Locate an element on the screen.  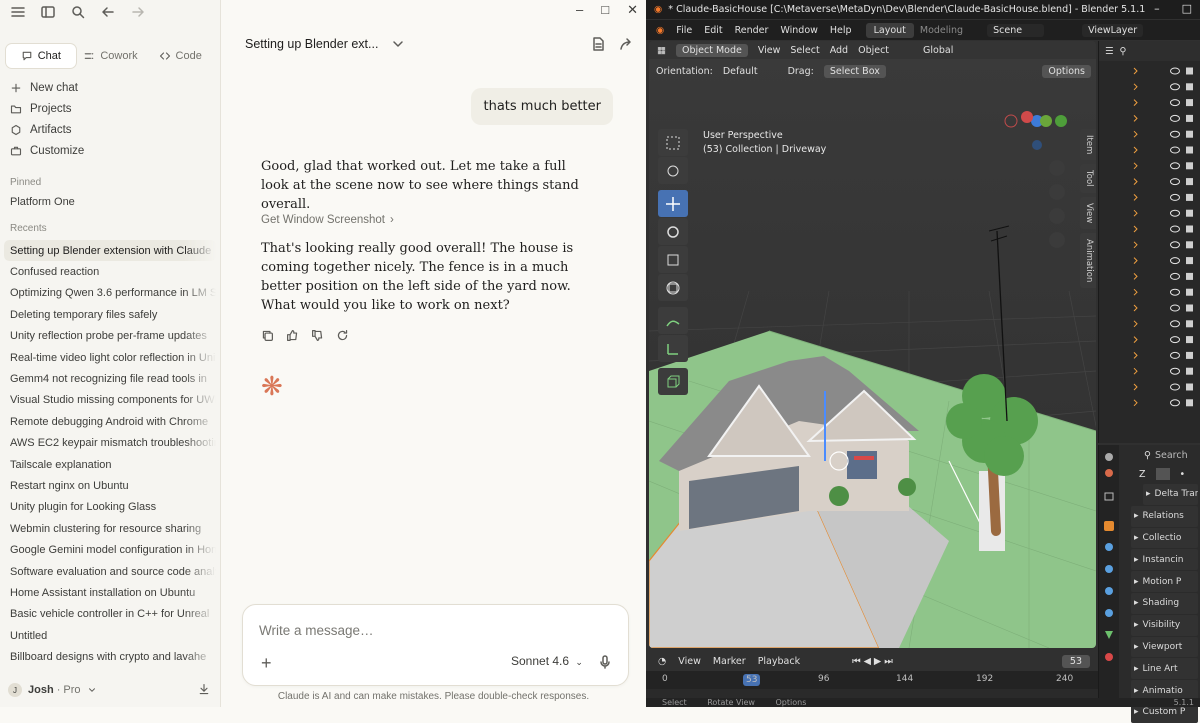
close-icon: ✕ is located at coordinates (632, 10).